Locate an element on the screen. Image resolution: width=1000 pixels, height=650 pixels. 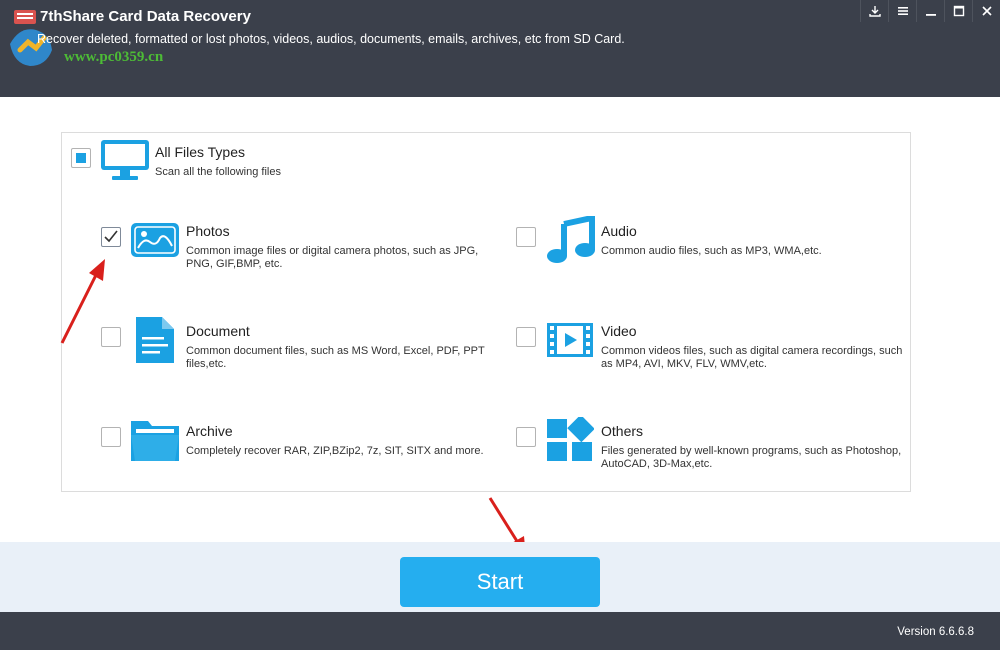
window-controls is located at coordinates (930, 11).